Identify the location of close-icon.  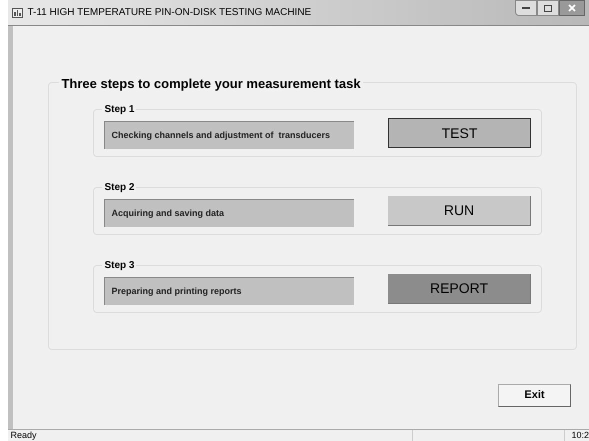
(572, 8).